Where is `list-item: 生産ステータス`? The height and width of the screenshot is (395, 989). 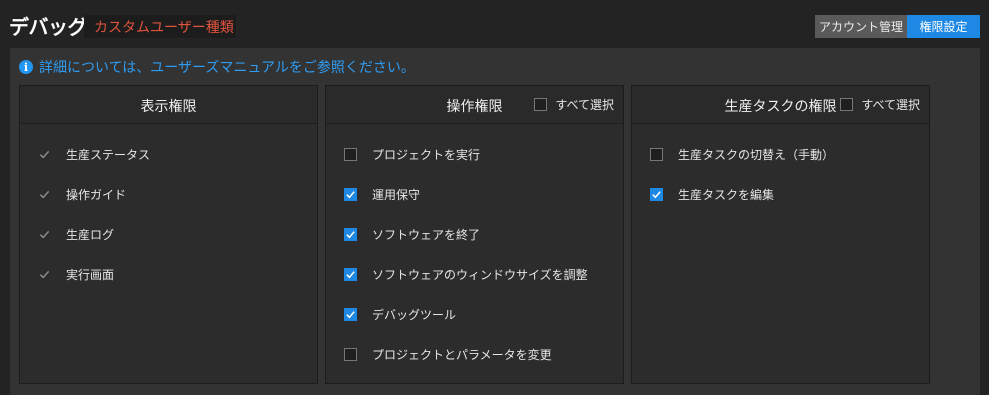
list-item: 生産ステータス is located at coordinates (94, 154).